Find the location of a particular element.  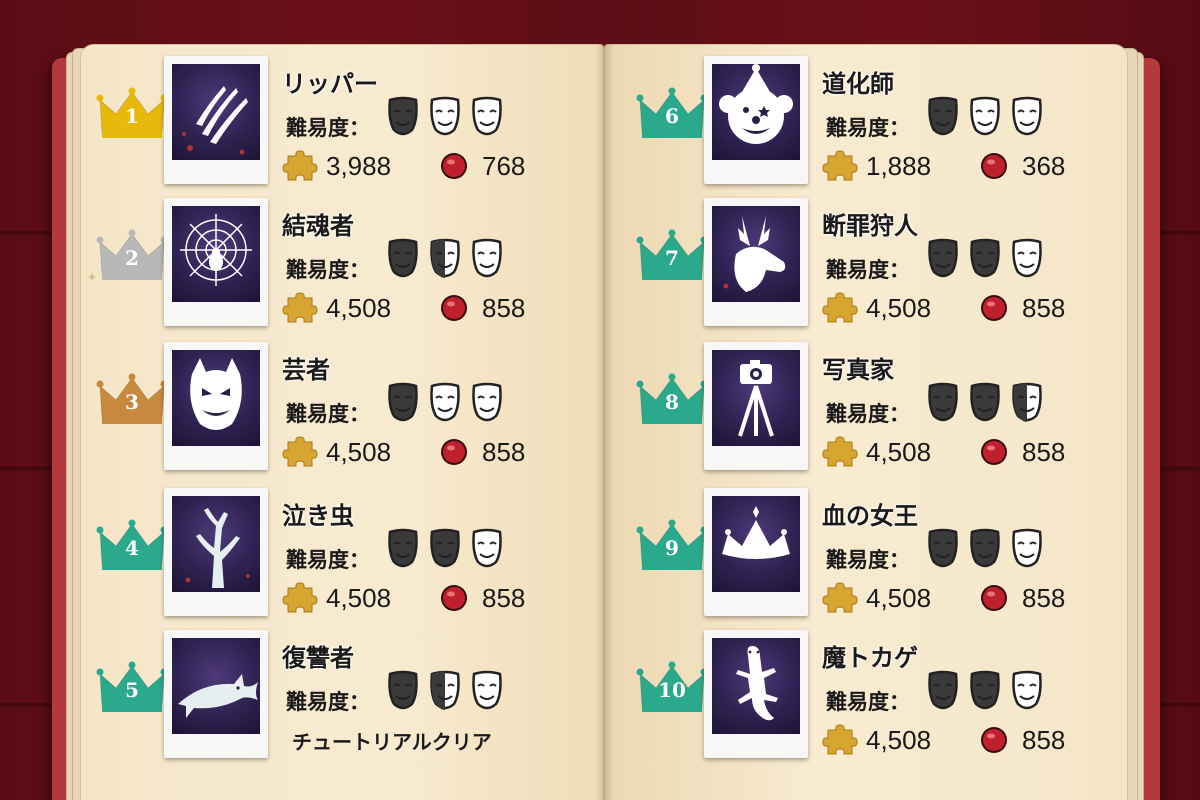

shark-icon is located at coordinates (216, 686).